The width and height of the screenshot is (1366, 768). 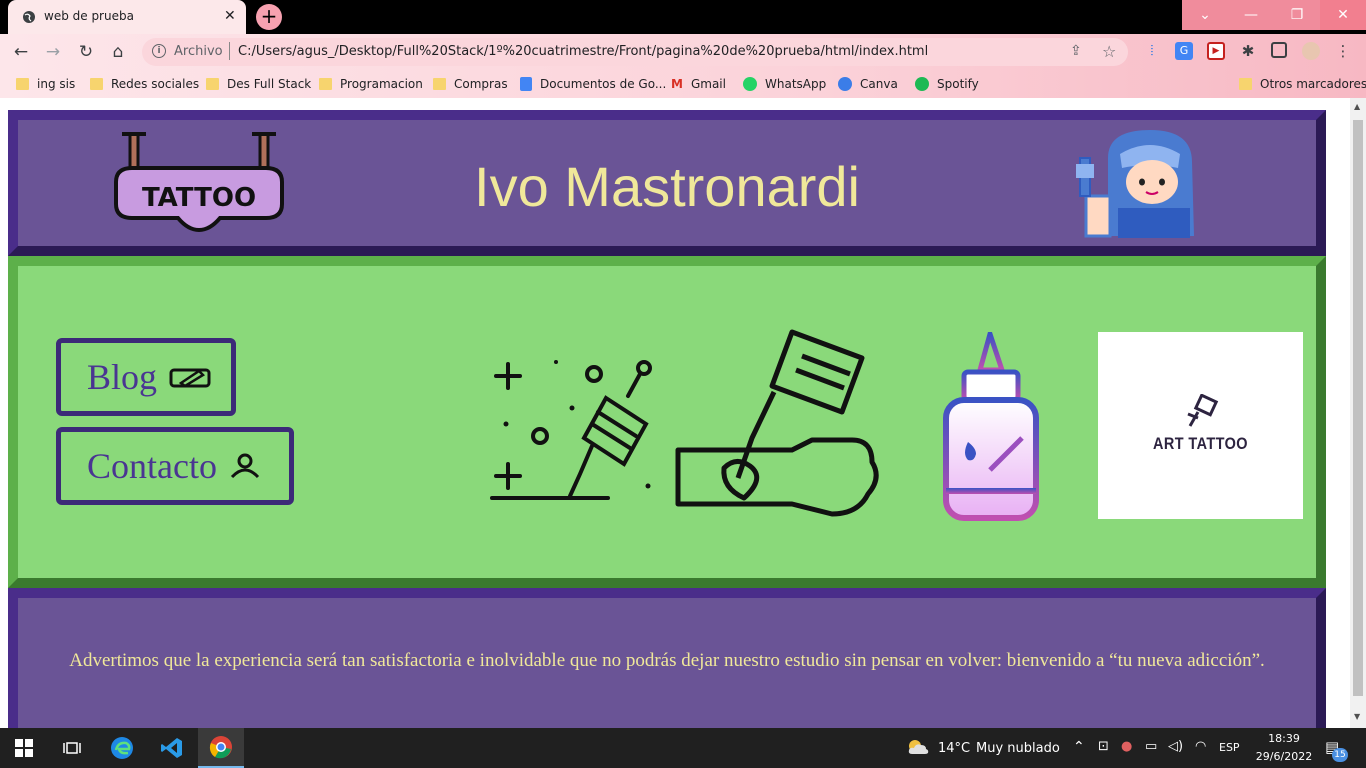 I want to click on scrollbar-thumb, so click(x=1358, y=408).